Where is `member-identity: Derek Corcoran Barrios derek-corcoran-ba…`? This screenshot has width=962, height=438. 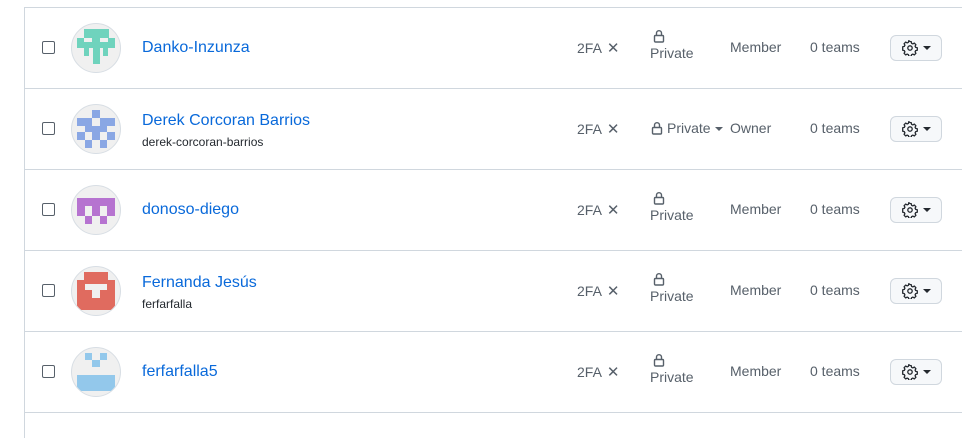 member-identity: Derek Corcoran Barrios derek-corcoran-ba… is located at coordinates (226, 130).